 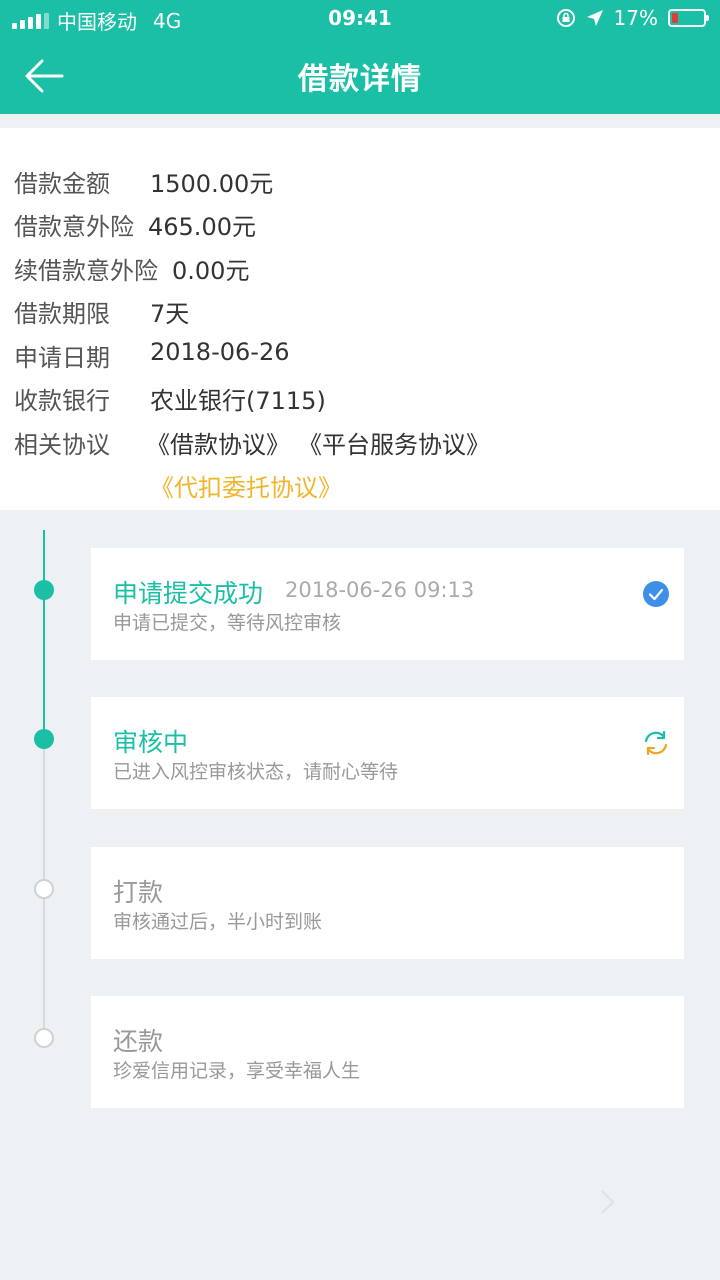 I want to click on status-bar: 中国移动 4G 09:41 17%, so click(x=360, y=20).